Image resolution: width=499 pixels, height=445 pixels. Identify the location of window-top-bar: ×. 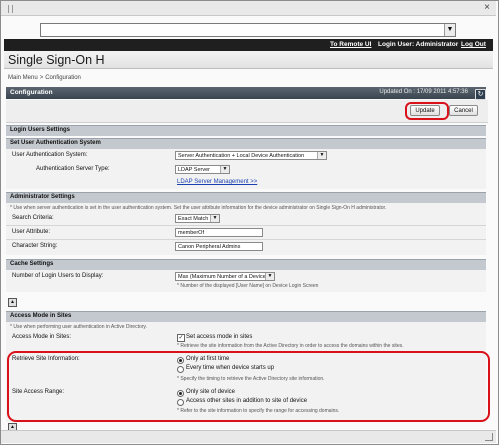
(248, 8).